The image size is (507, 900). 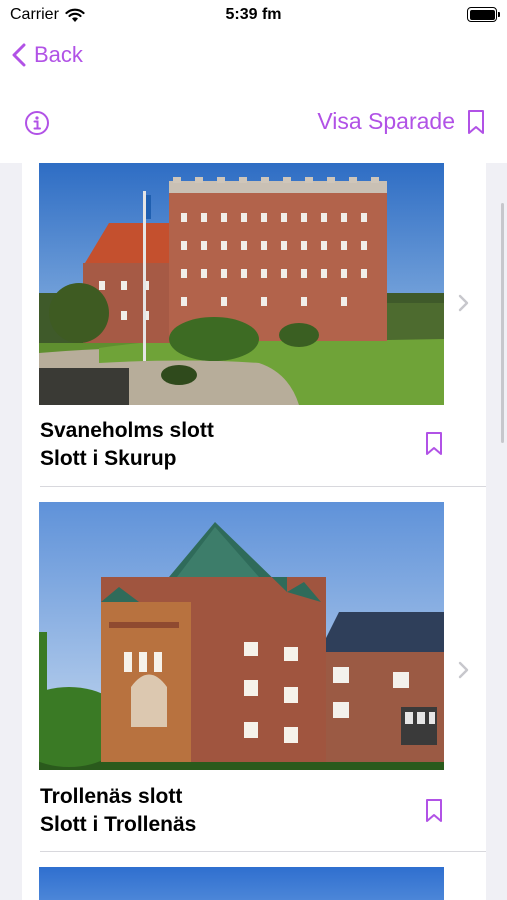 What do you see at coordinates (118, 824) in the screenshot?
I see `item-subtitle: Slott i Trollenäs` at bounding box center [118, 824].